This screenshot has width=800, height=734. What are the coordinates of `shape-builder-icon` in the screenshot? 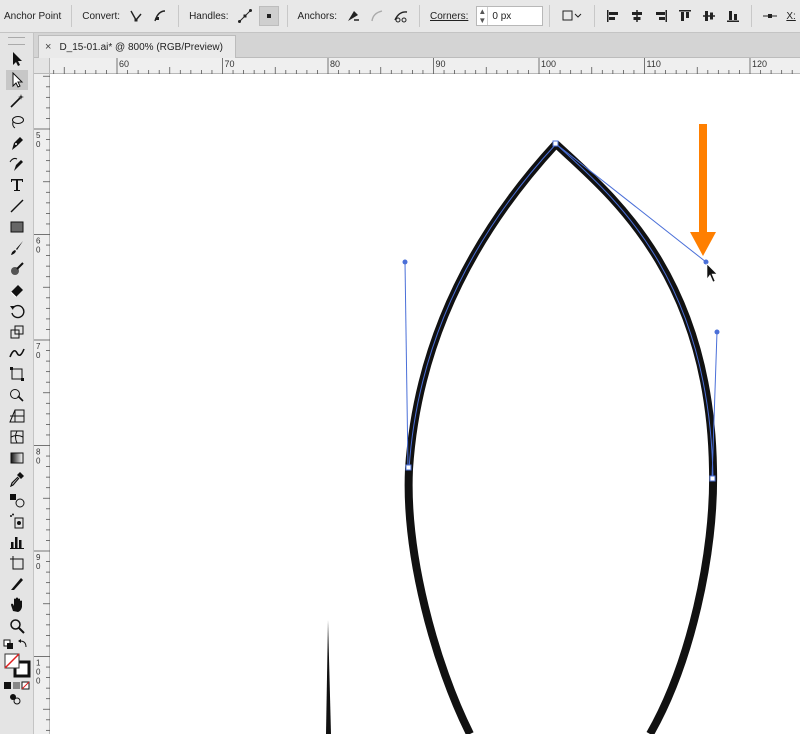 It's located at (17, 395).